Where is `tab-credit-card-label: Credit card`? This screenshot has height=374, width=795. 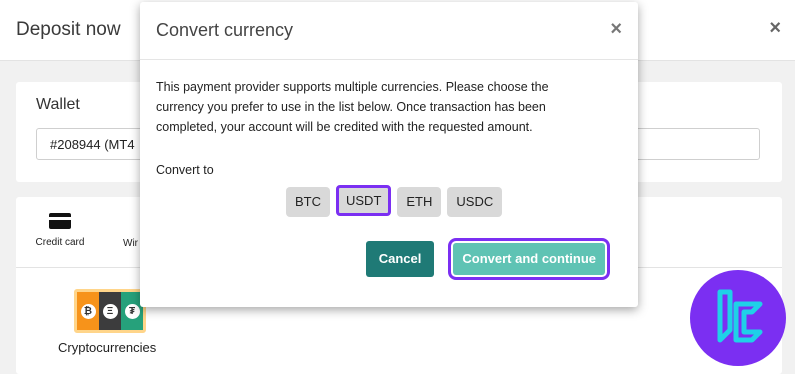
tab-credit-card-label: Credit card is located at coordinates (60, 242).